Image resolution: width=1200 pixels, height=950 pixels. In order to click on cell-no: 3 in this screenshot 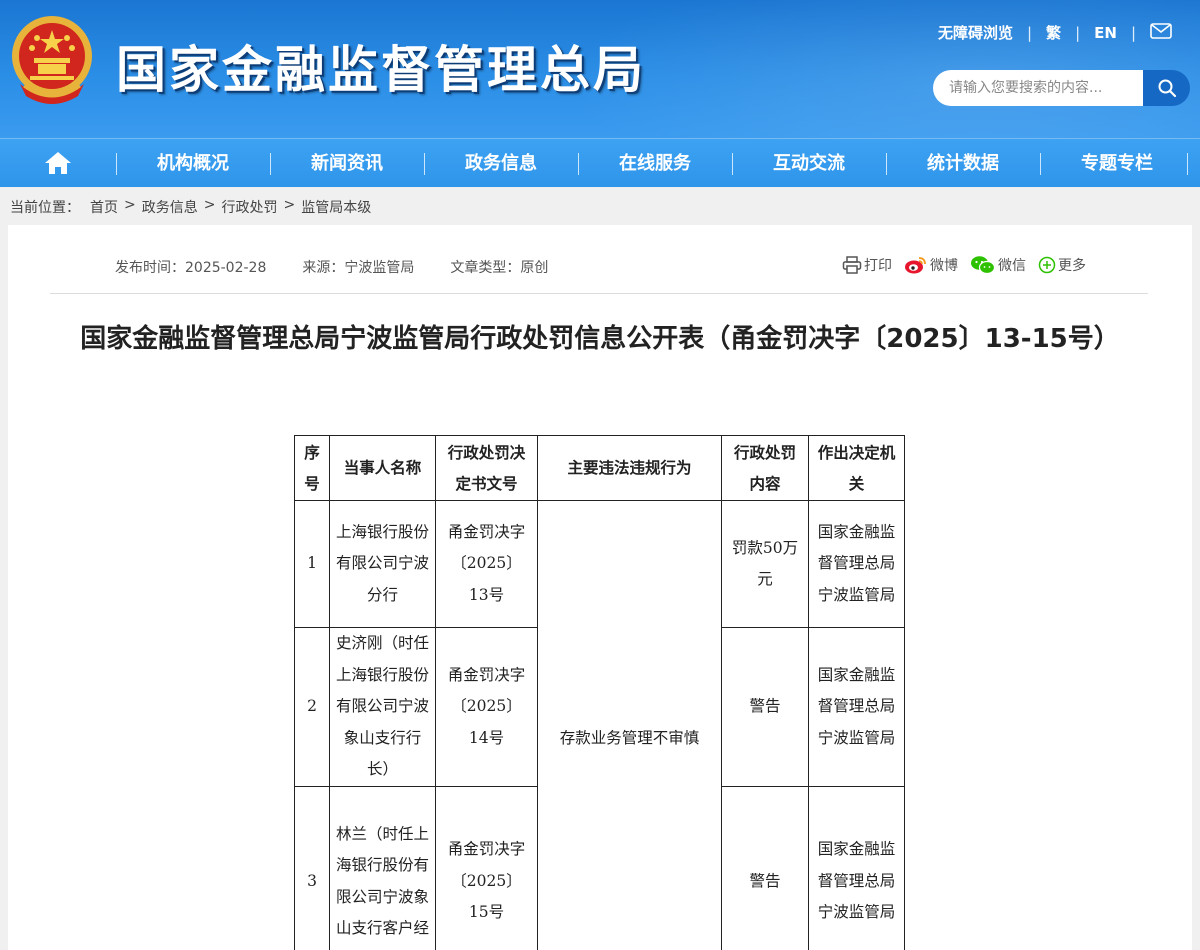, I will do `click(312, 868)`.